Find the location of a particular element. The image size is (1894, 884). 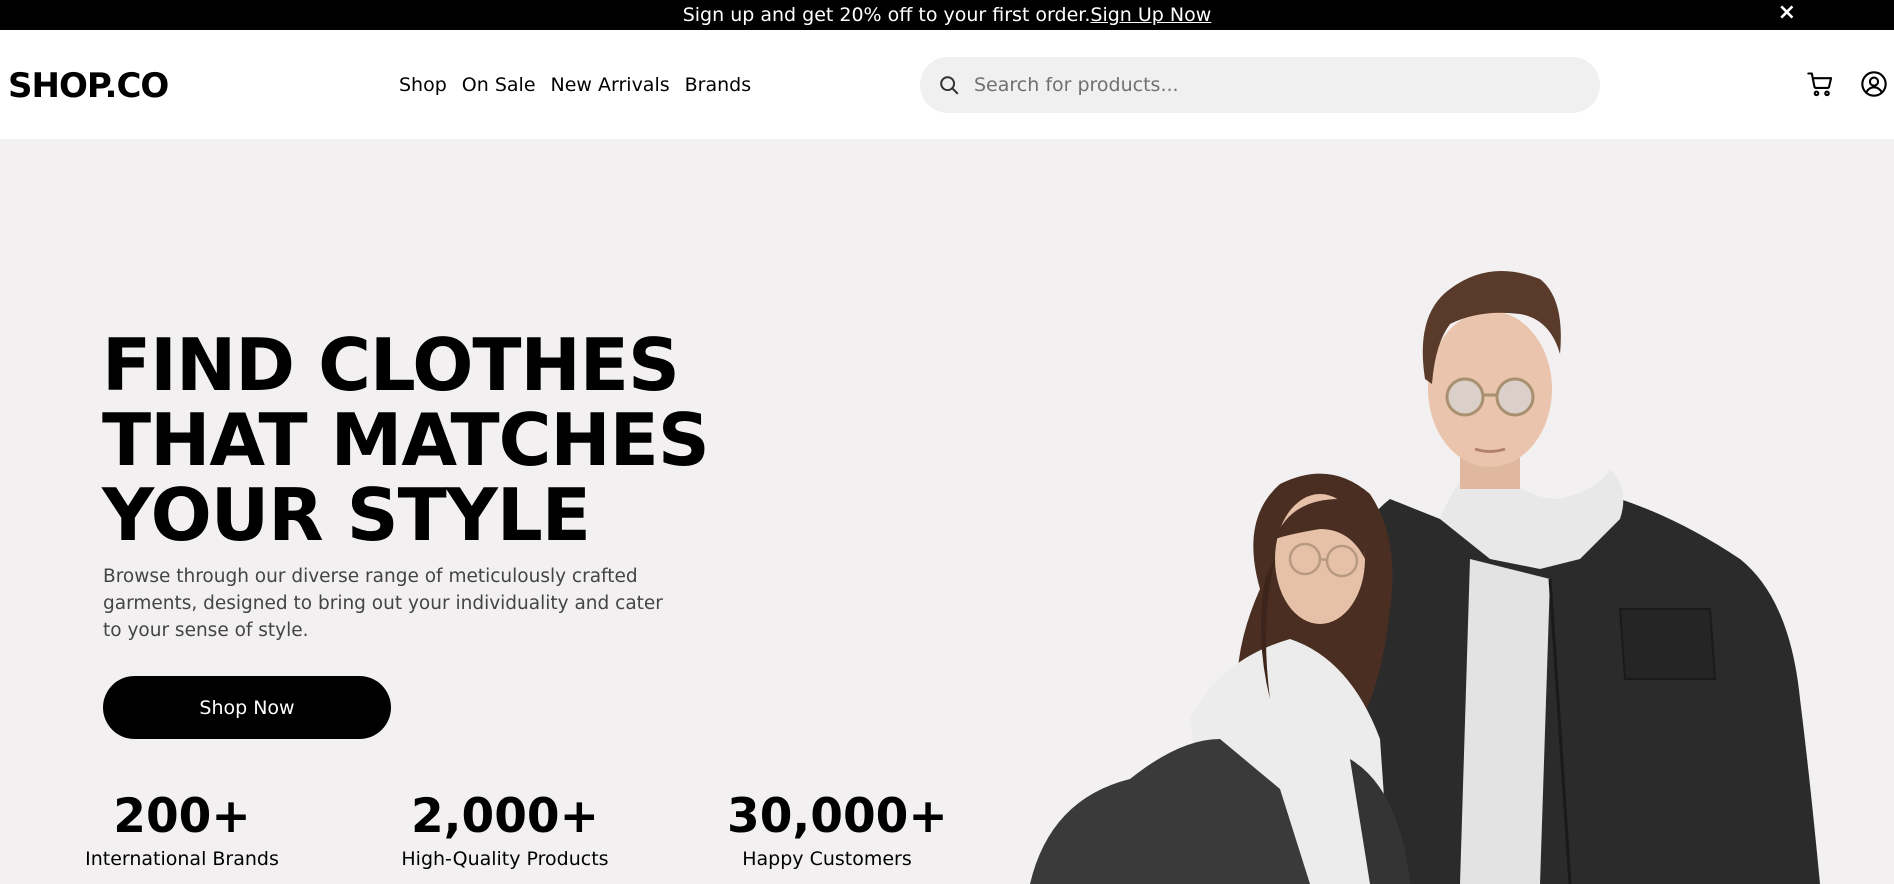

close-icon: × is located at coordinates (1787, 13).